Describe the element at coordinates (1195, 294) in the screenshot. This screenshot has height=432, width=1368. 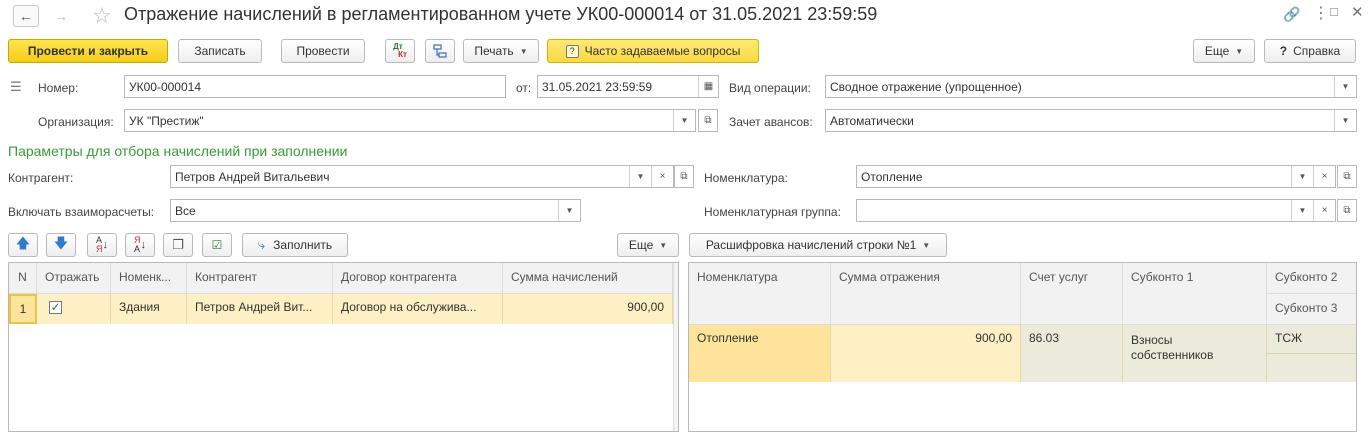
I see `column-header-subconto1: Субконто 1` at that location.